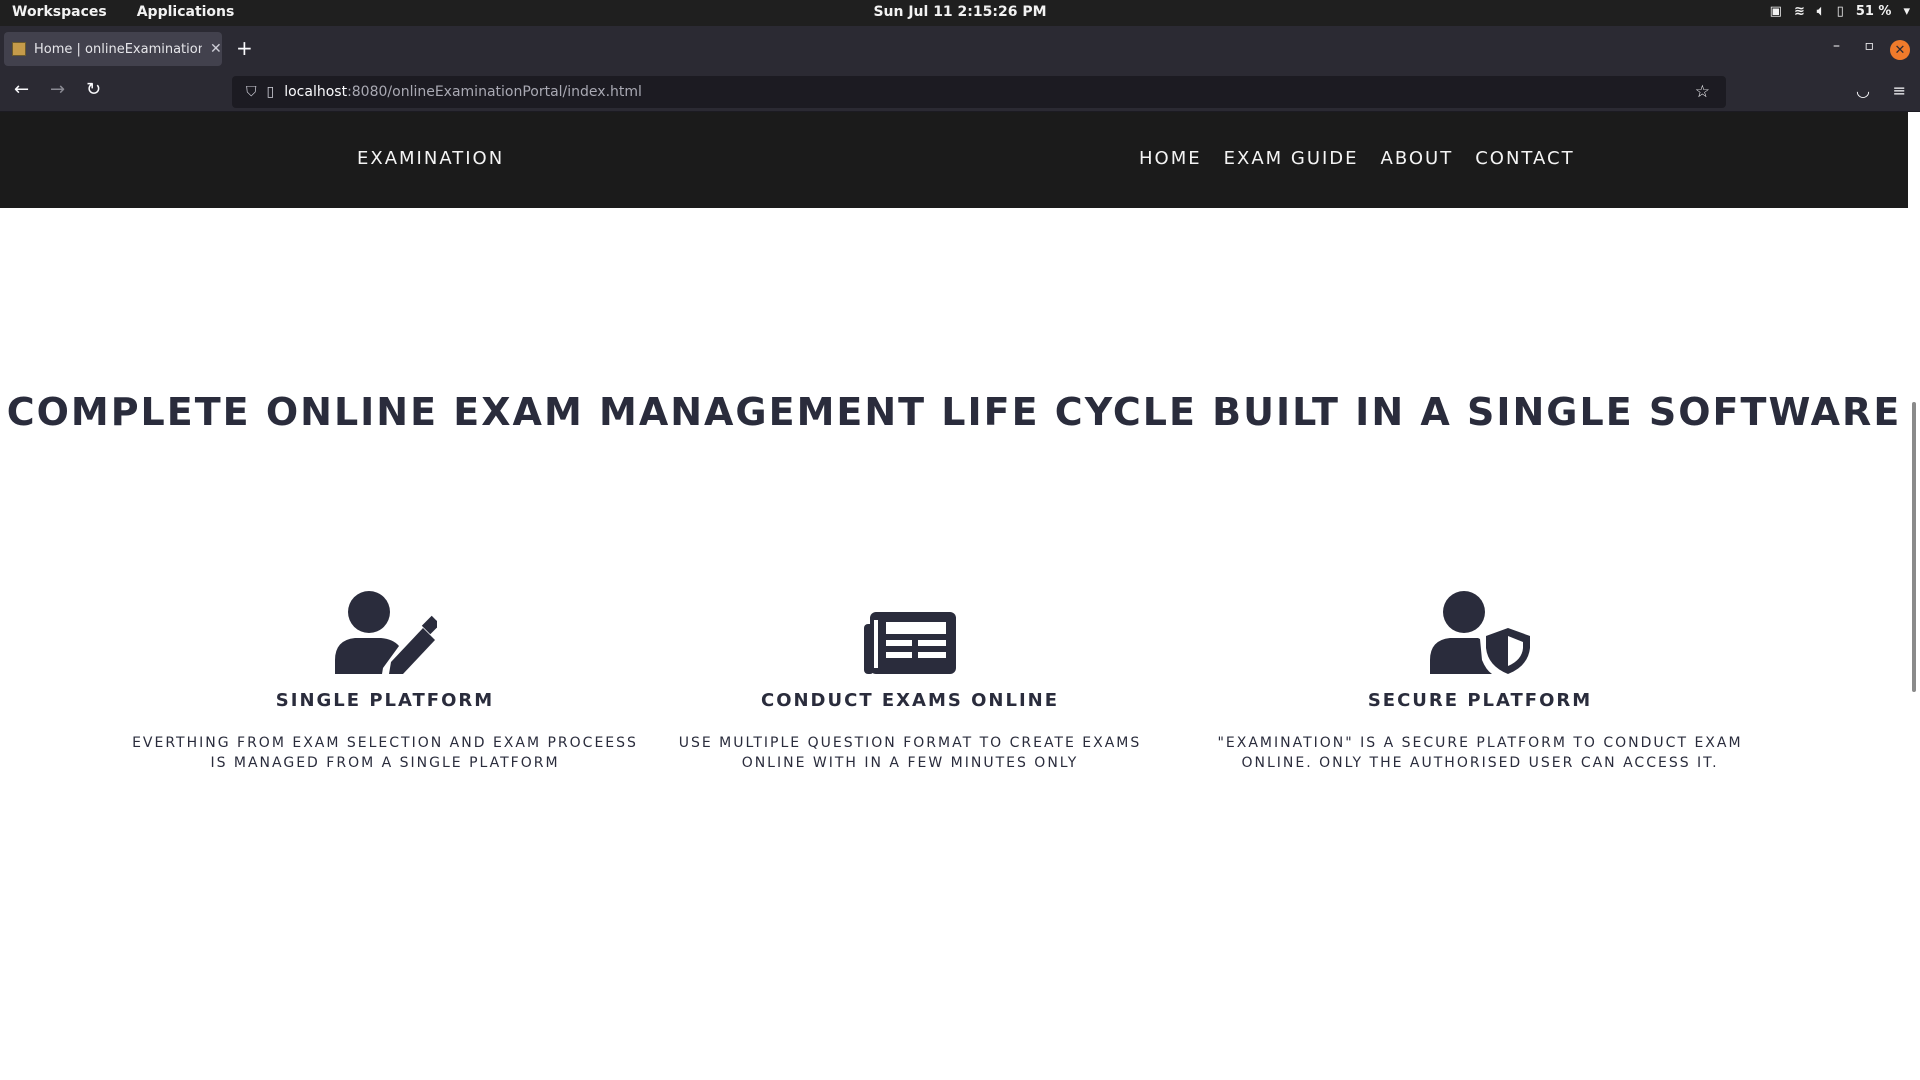 This screenshot has height=1080, width=1920. Describe the element at coordinates (57, 90) in the screenshot. I see `forward-arrow-icon: →` at that location.